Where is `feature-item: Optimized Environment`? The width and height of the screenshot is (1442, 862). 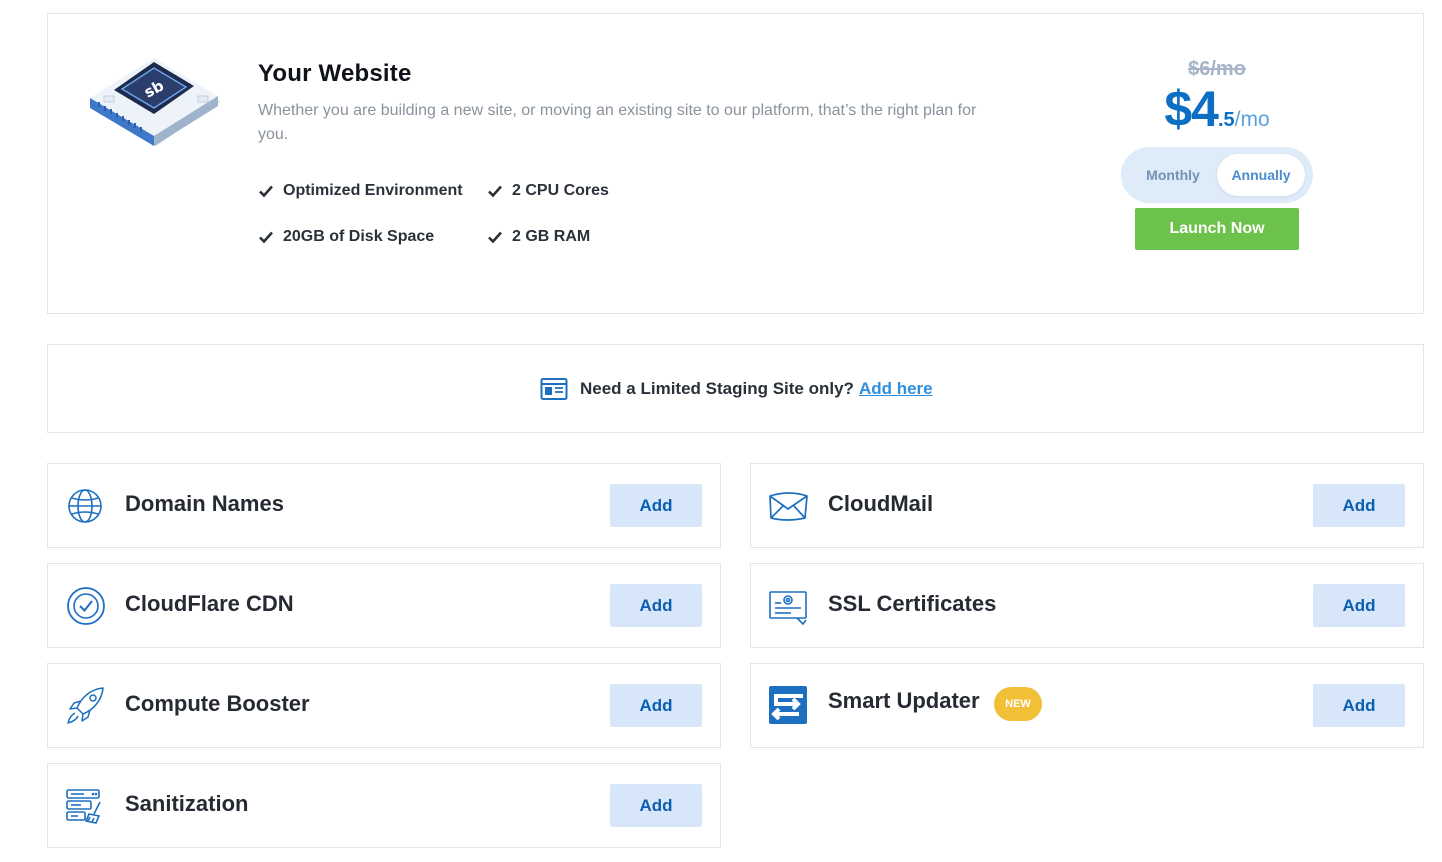
feature-item: Optimized Environment is located at coordinates (360, 191).